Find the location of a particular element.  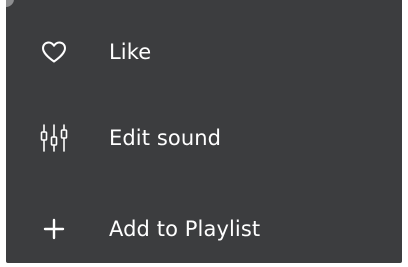

menu-item-edit-sound-label: Edit sound is located at coordinates (165, 137).